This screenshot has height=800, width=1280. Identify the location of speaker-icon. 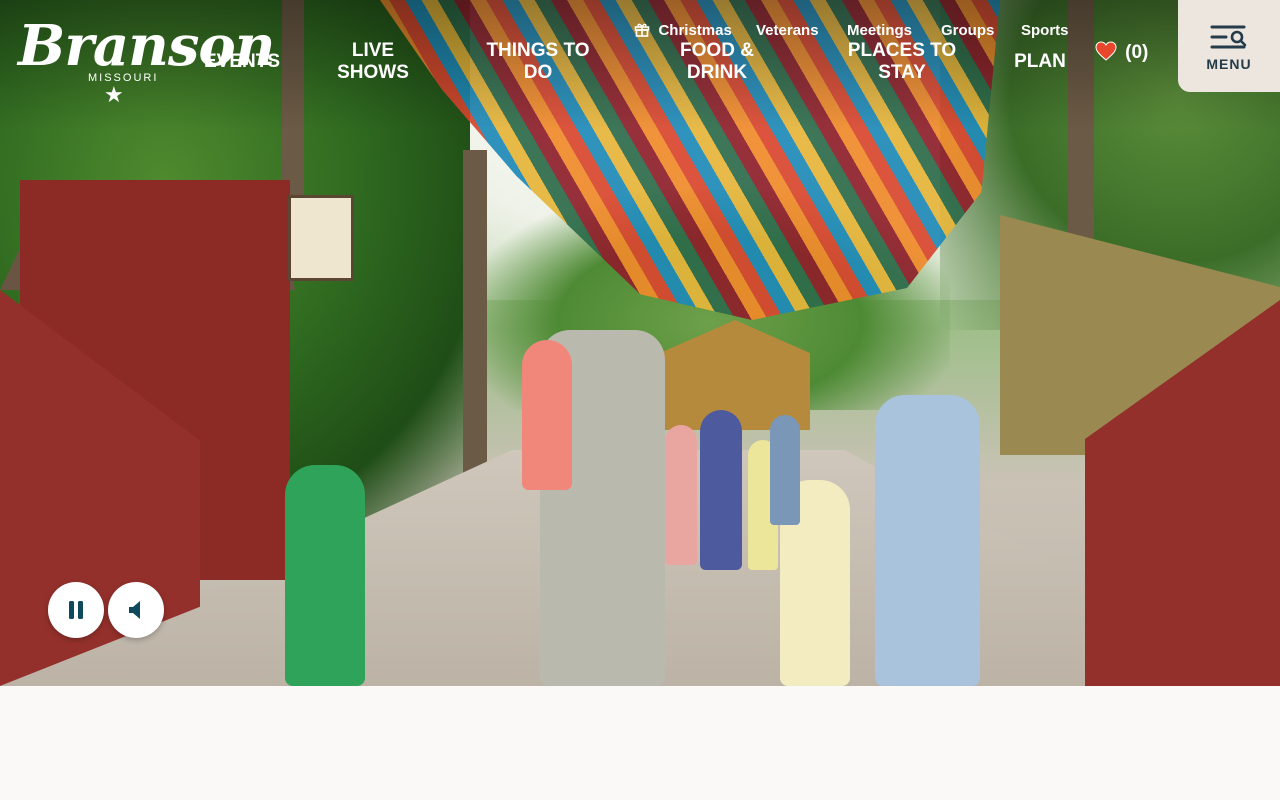
(134, 610).